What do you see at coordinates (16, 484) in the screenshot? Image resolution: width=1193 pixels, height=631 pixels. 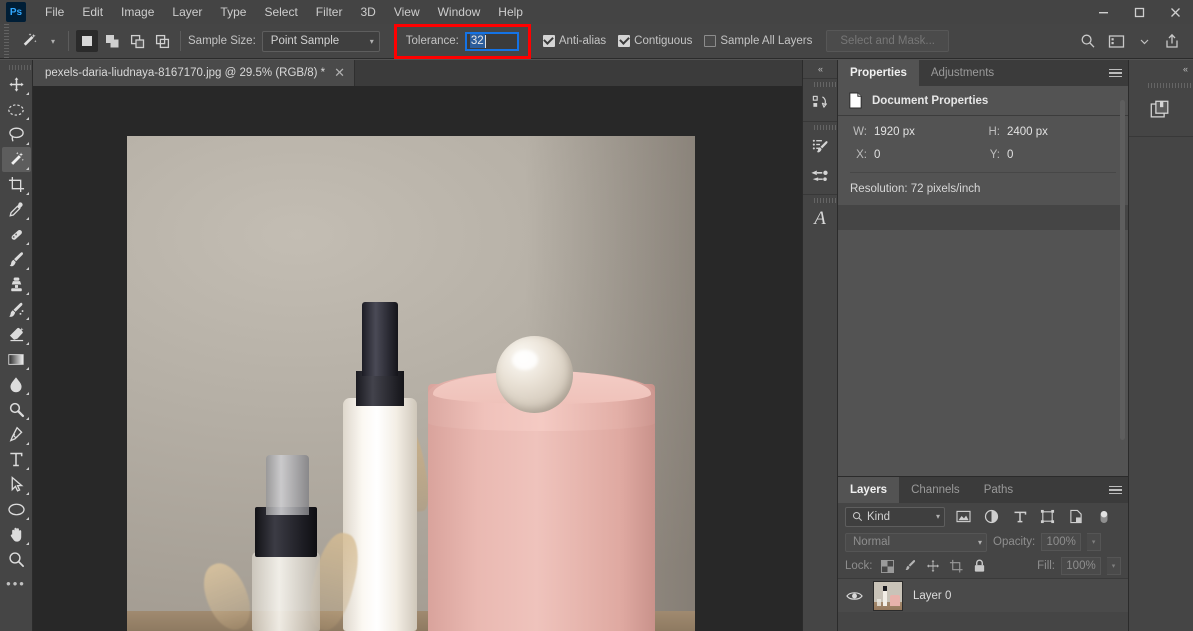 I see `path-selection-tool` at bounding box center [16, 484].